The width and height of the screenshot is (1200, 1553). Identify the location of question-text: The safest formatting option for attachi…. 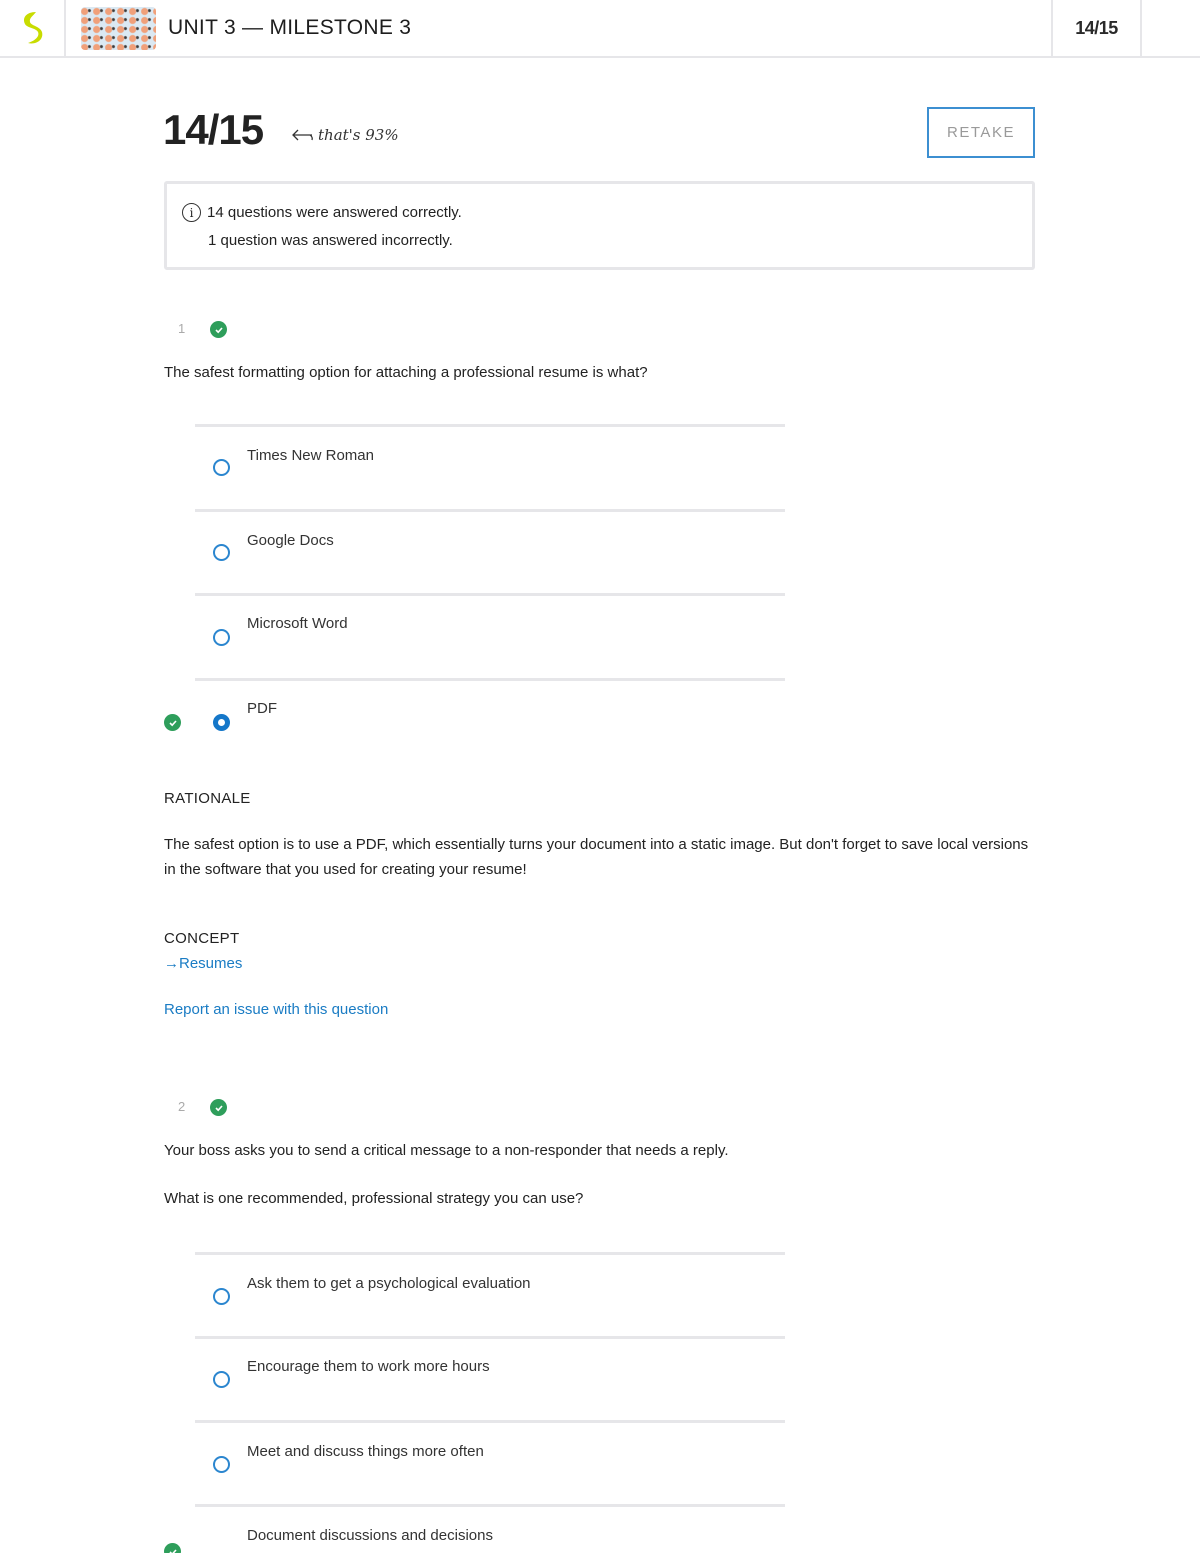
(406, 372).